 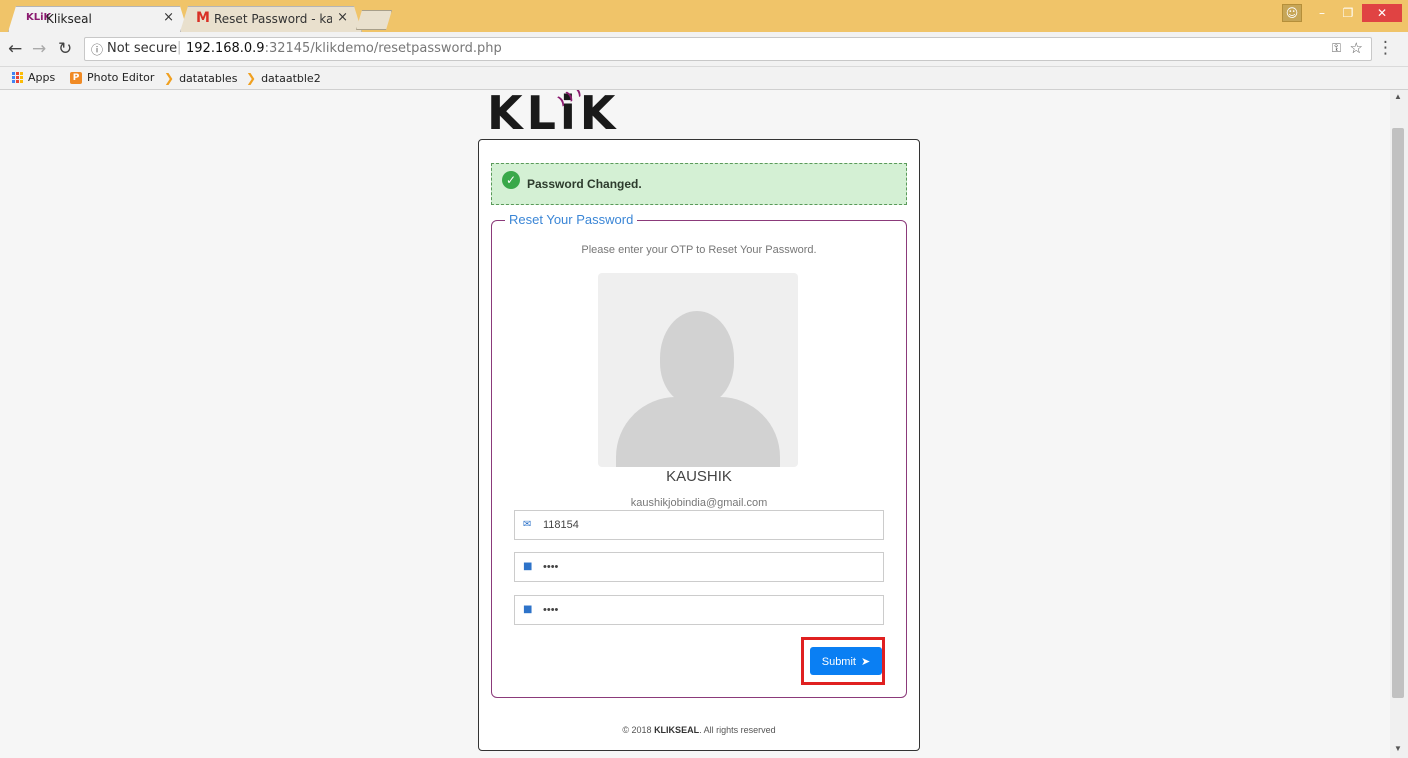 I want to click on confirm-password-field: ■ ••••, so click(x=699, y=610).